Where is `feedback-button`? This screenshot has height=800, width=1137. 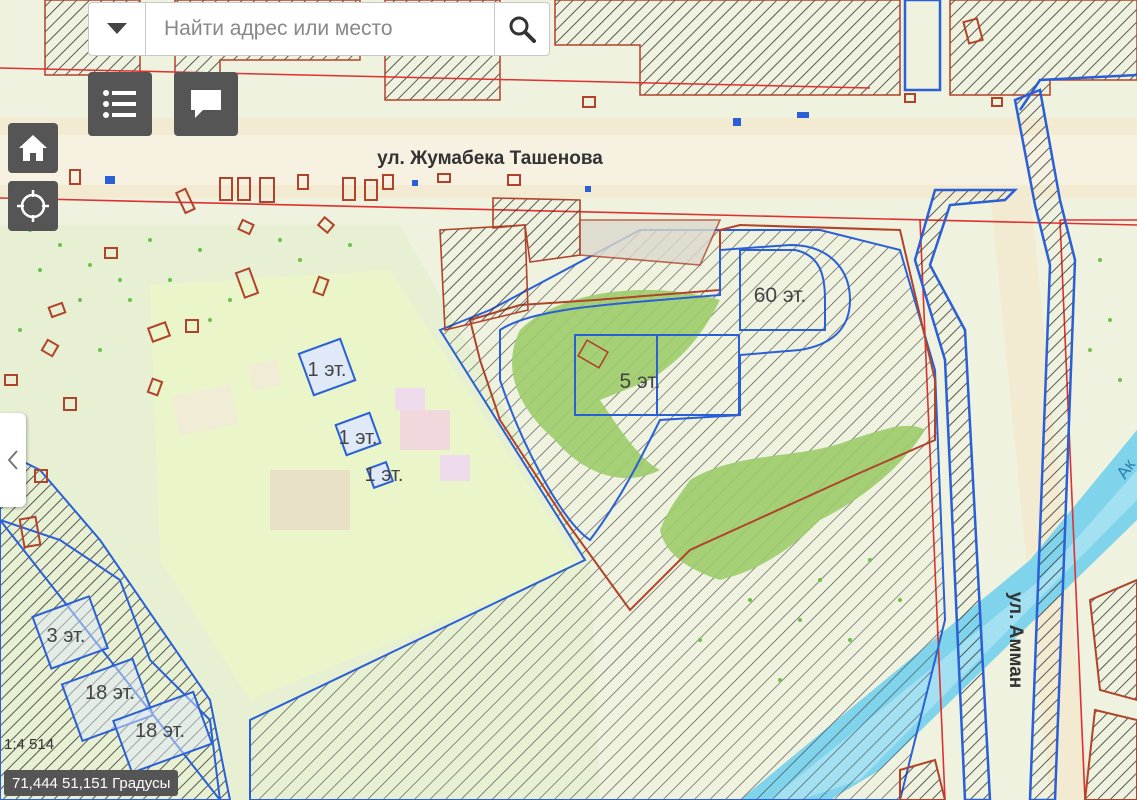
feedback-button is located at coordinates (206, 104).